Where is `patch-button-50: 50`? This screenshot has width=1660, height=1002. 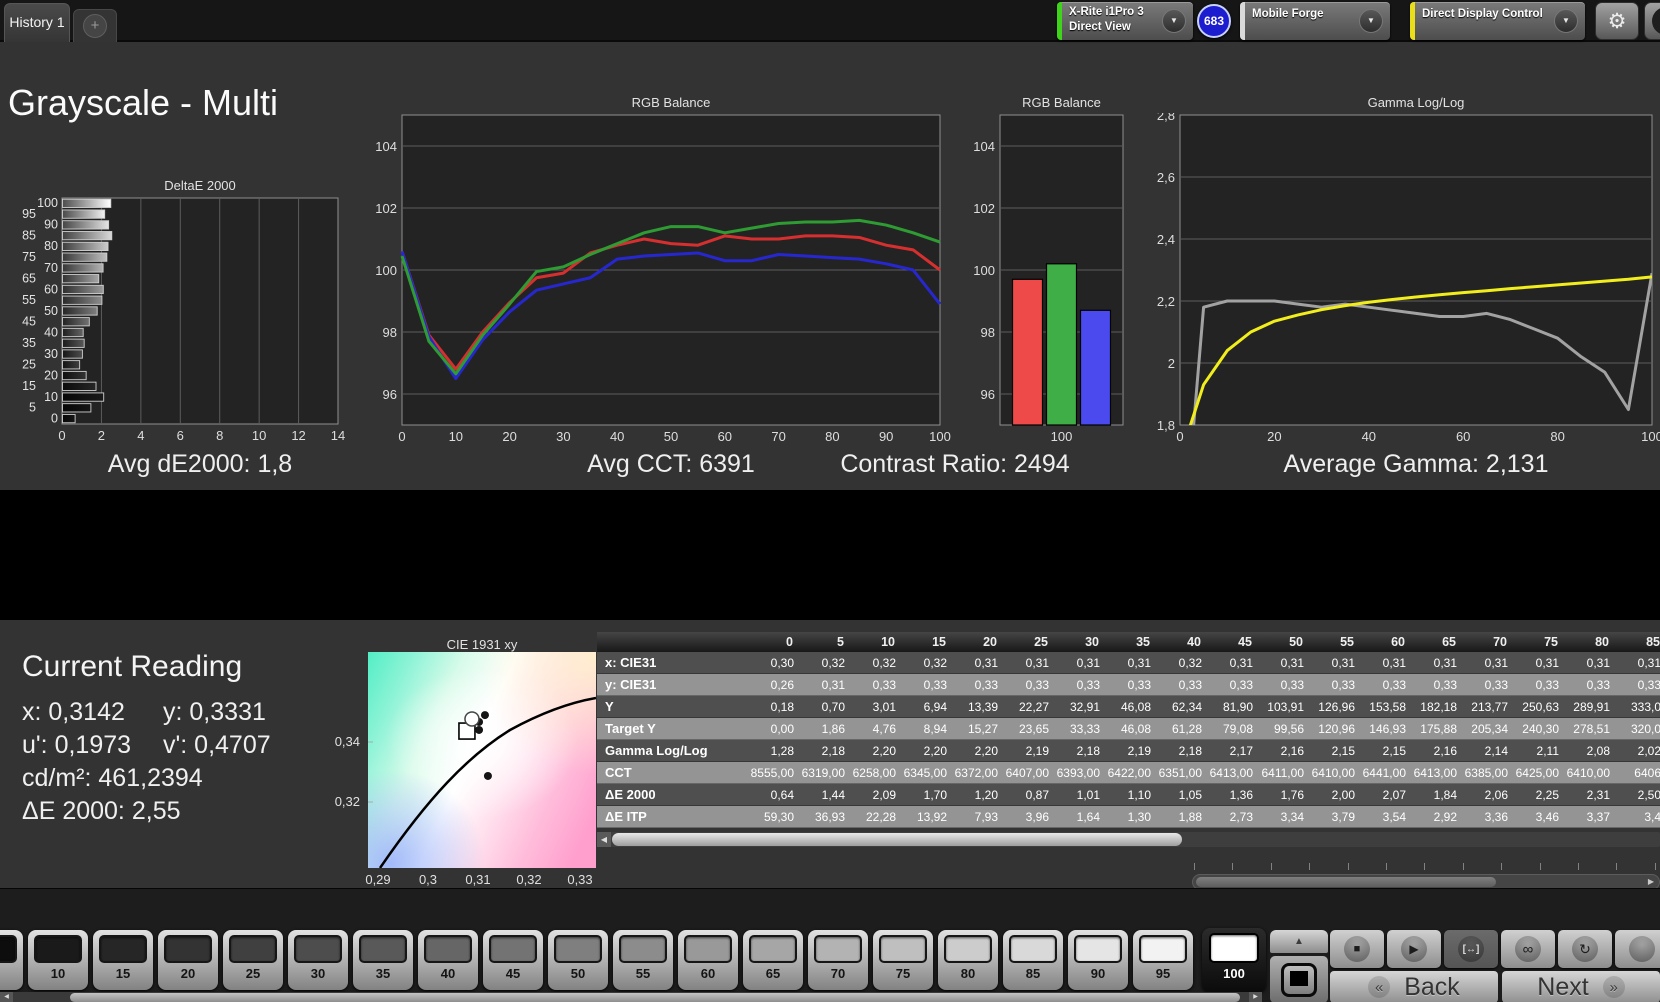 patch-button-50: 50 is located at coordinates (578, 960).